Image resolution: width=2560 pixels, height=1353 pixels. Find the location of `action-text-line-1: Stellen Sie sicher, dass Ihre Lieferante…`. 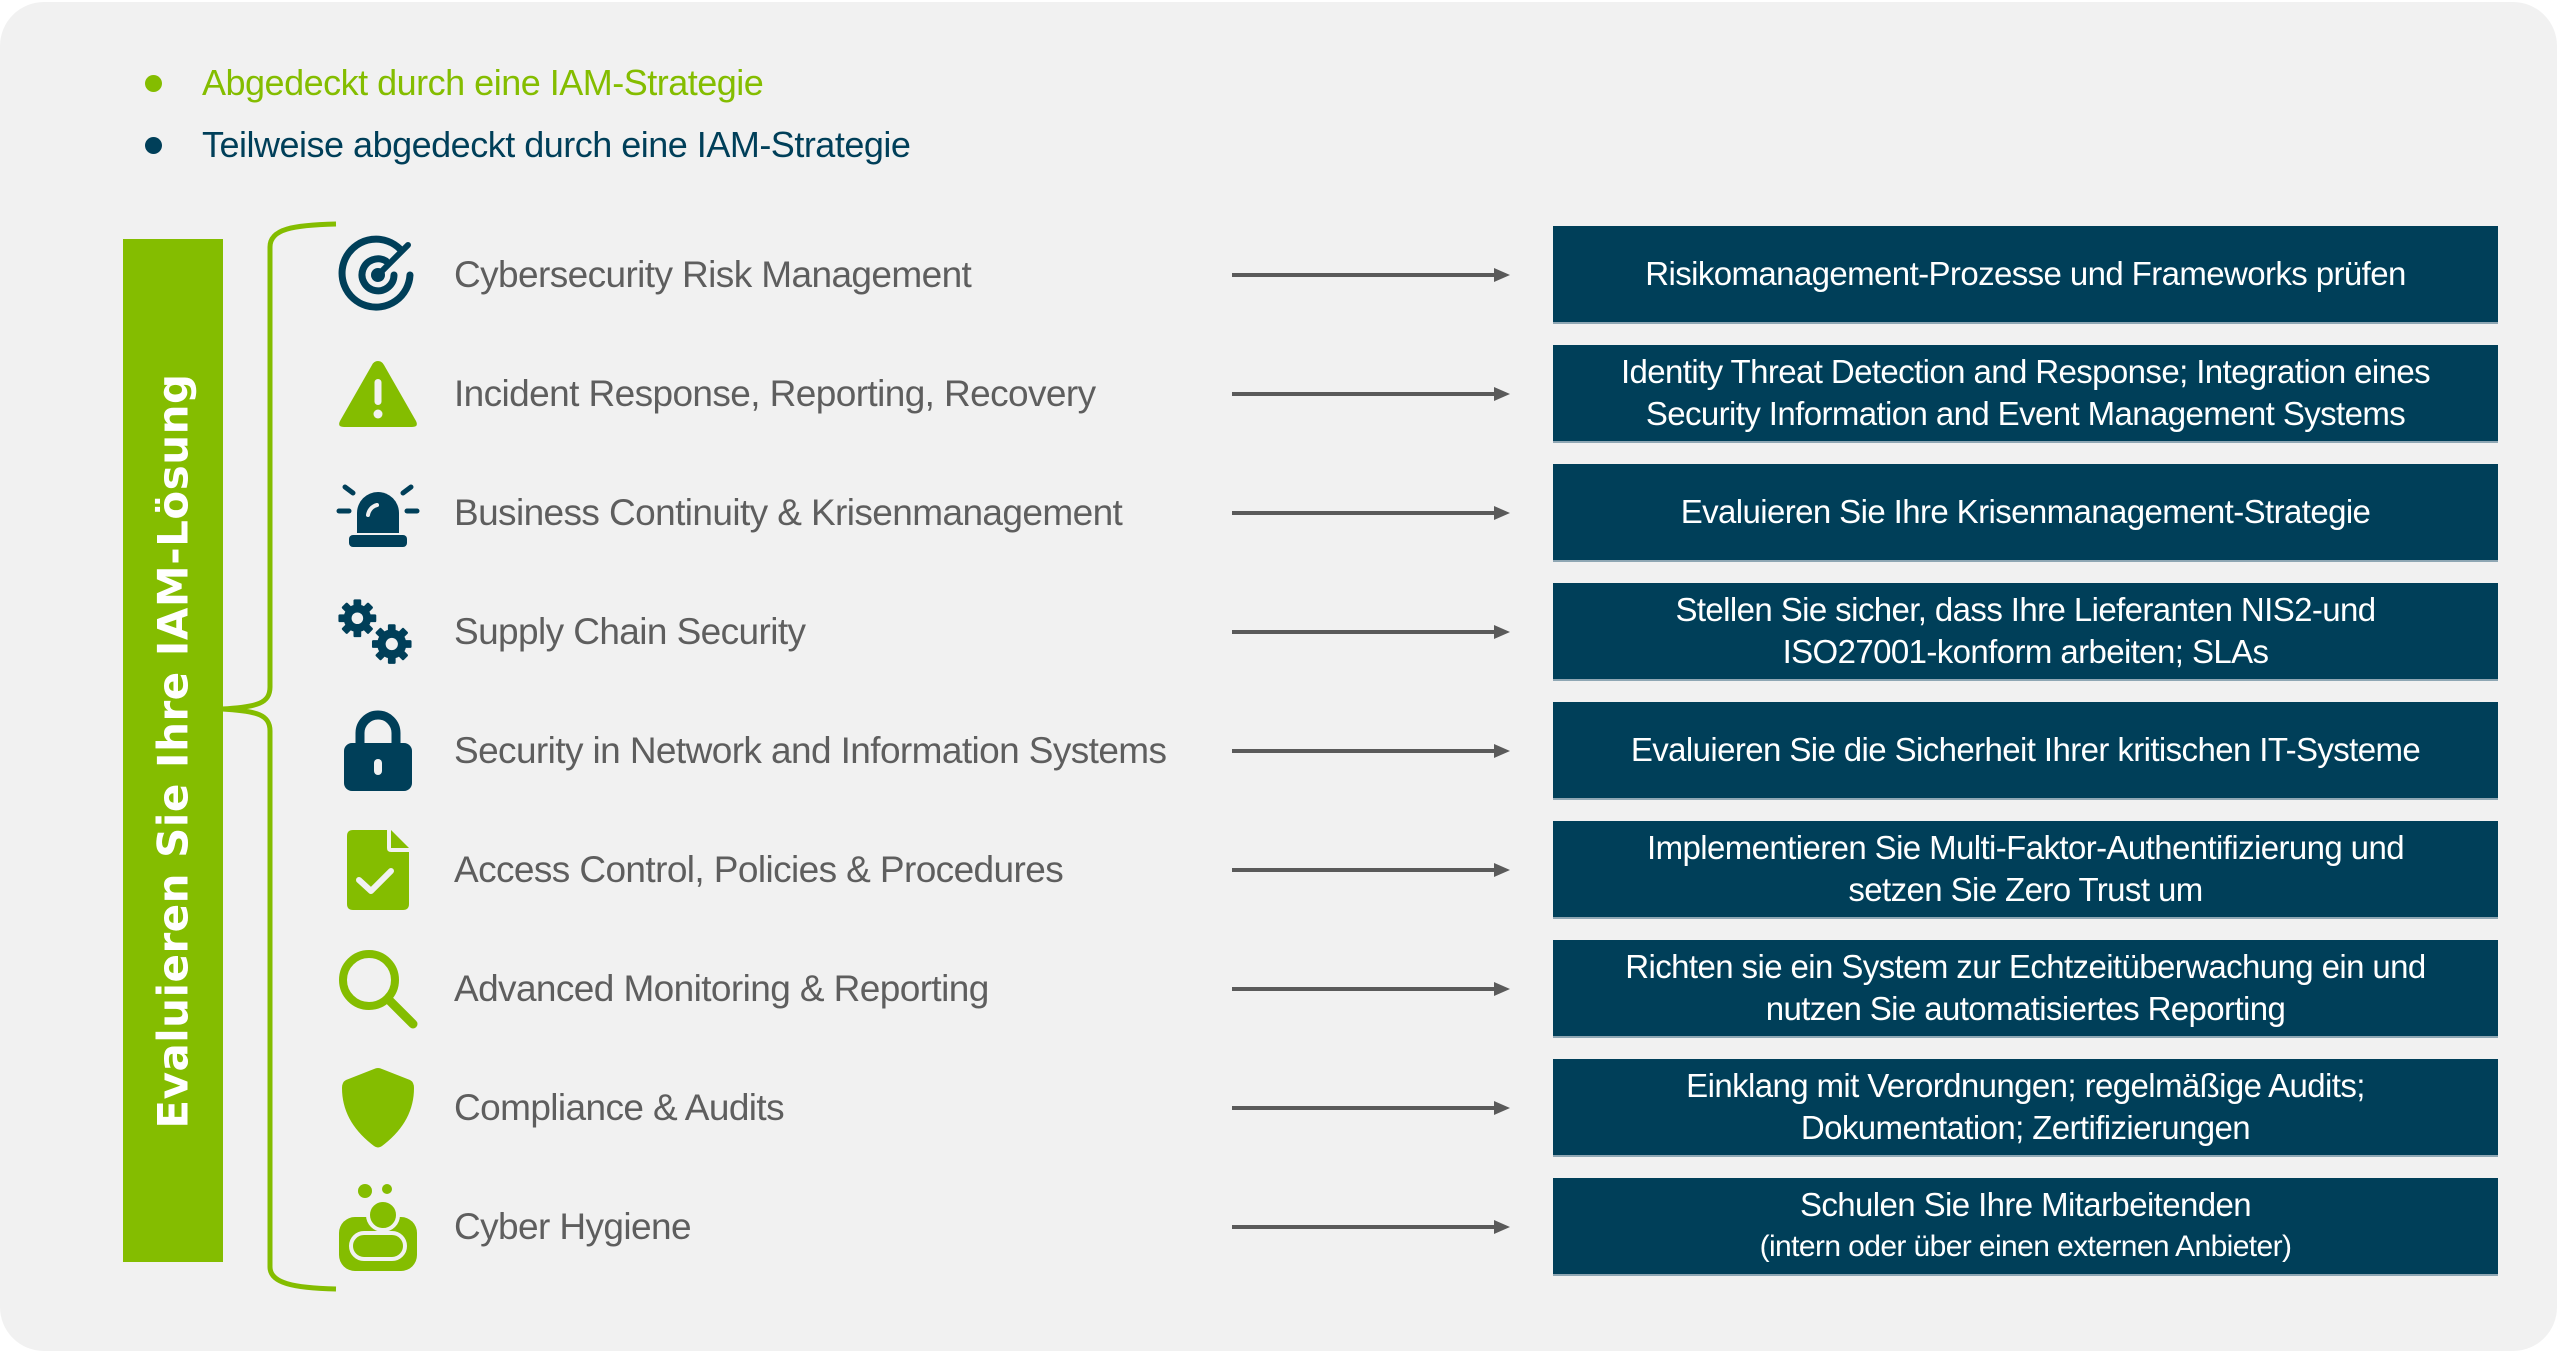

action-text-line-1: Stellen Sie sicher, dass Ihre Lieferante… is located at coordinates (2025, 609).